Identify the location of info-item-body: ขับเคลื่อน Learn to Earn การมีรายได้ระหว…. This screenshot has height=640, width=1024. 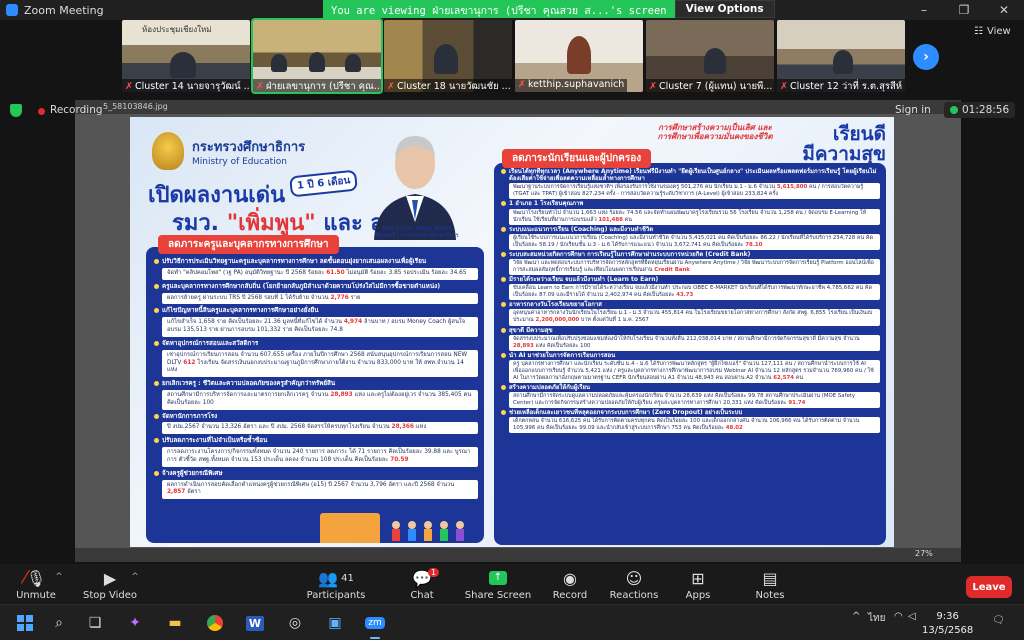
(694, 292).